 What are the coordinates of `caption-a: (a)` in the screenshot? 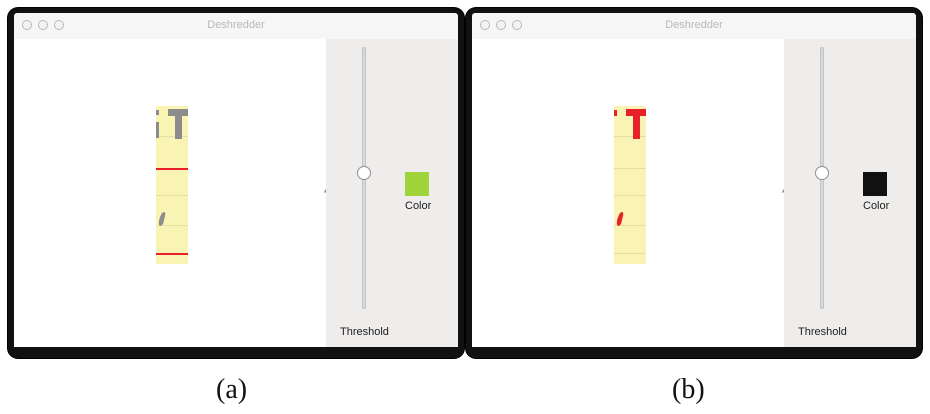 It's located at (232, 389).